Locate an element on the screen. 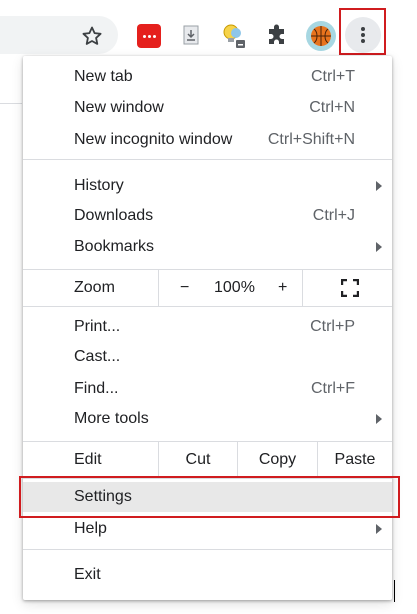 The image size is (417, 614). zoom-controls: − 100% + is located at coordinates (230, 288).